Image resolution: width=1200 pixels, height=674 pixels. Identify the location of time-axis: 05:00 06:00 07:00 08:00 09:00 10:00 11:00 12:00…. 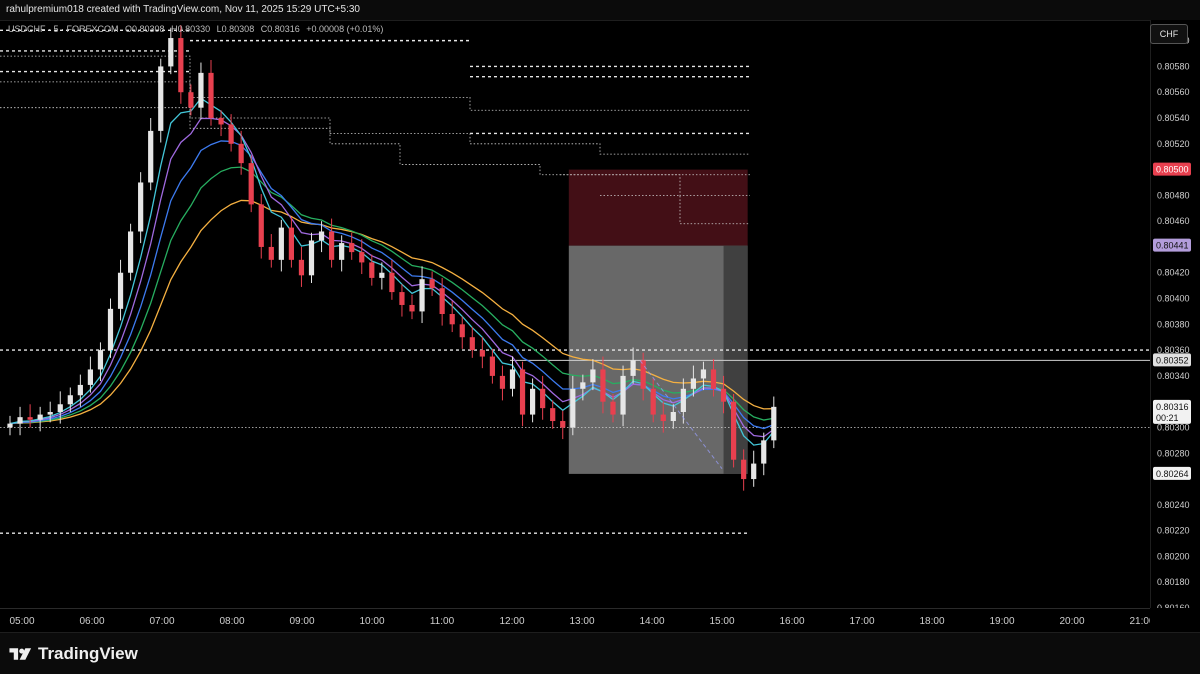
(577, 620).